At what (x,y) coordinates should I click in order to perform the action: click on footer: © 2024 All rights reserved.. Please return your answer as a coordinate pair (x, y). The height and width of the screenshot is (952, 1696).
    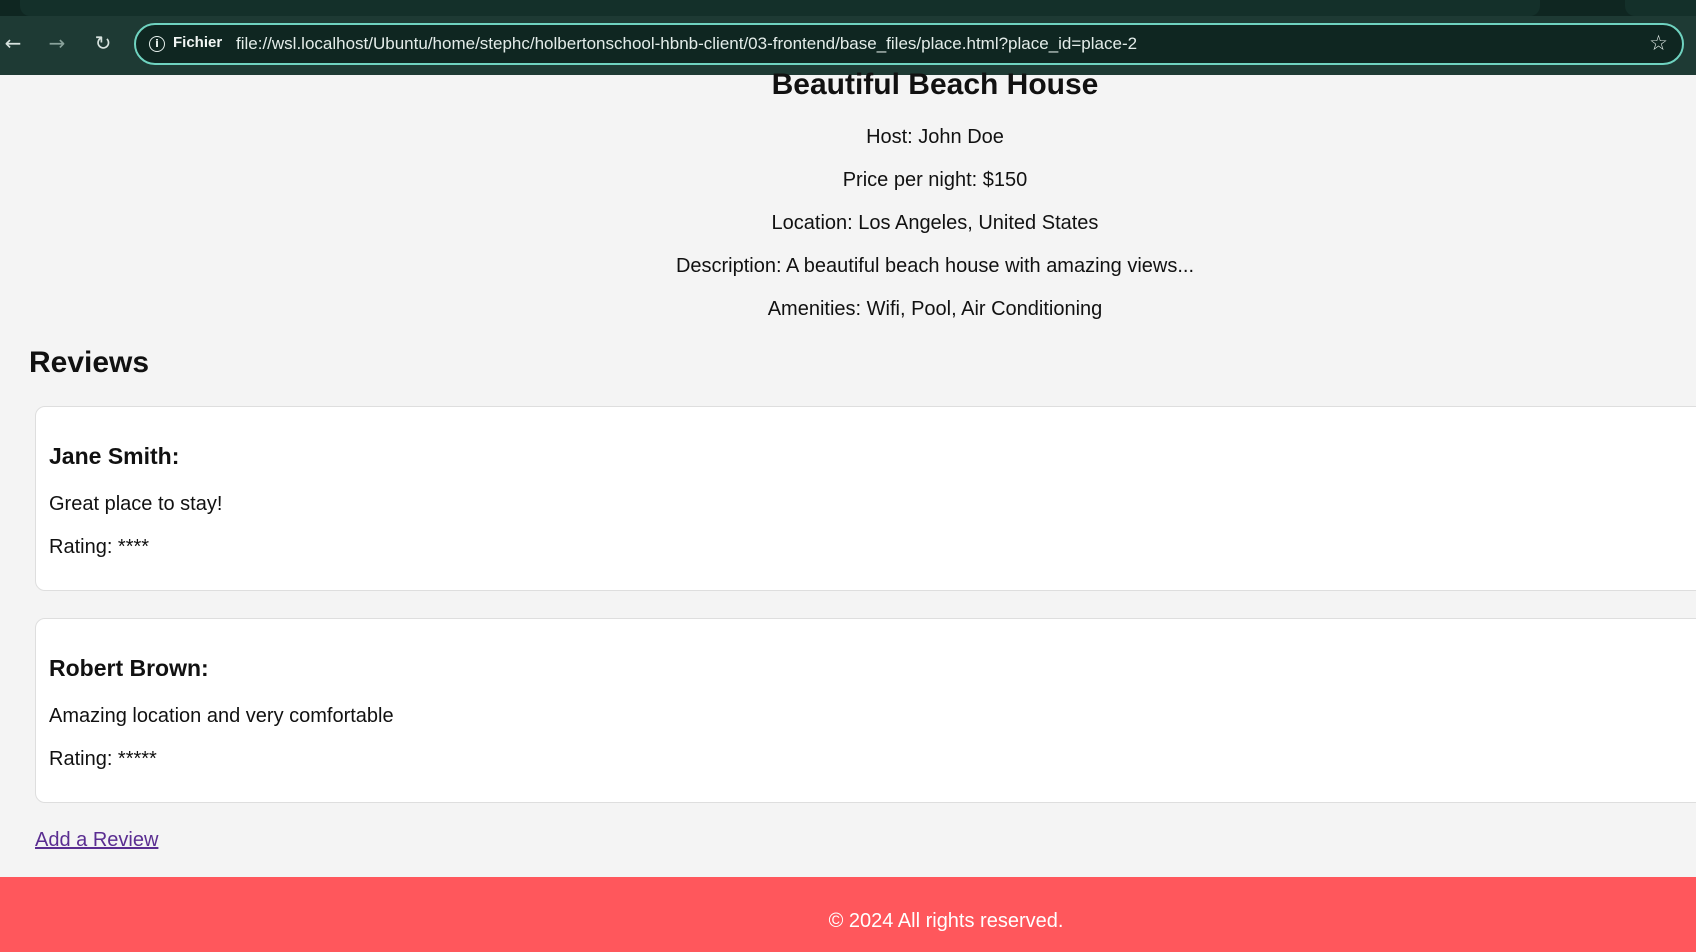
    Looking at the image, I should click on (848, 914).